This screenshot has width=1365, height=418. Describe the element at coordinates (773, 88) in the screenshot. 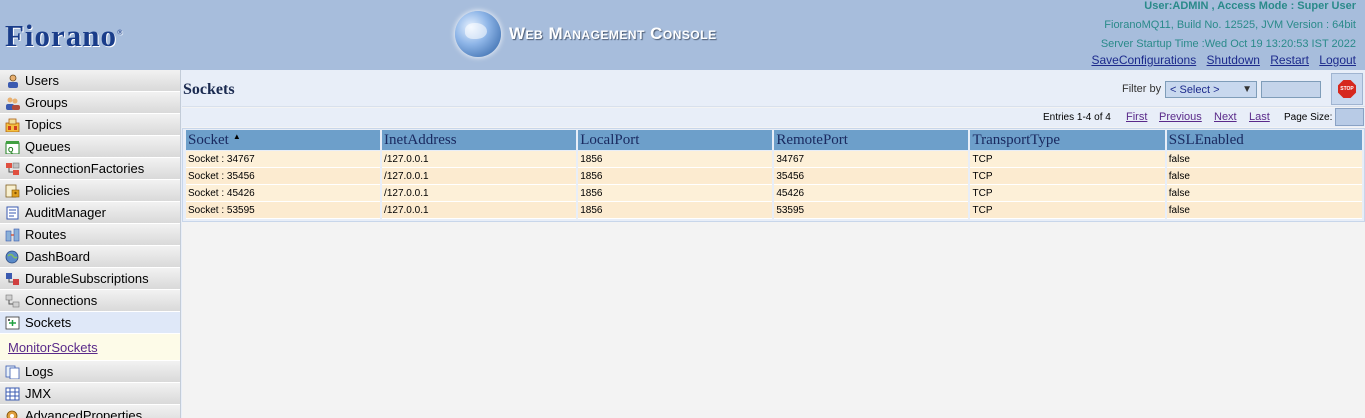

I see `title-bar: Sockets Filter by : < Select > ▼ STOP` at that location.